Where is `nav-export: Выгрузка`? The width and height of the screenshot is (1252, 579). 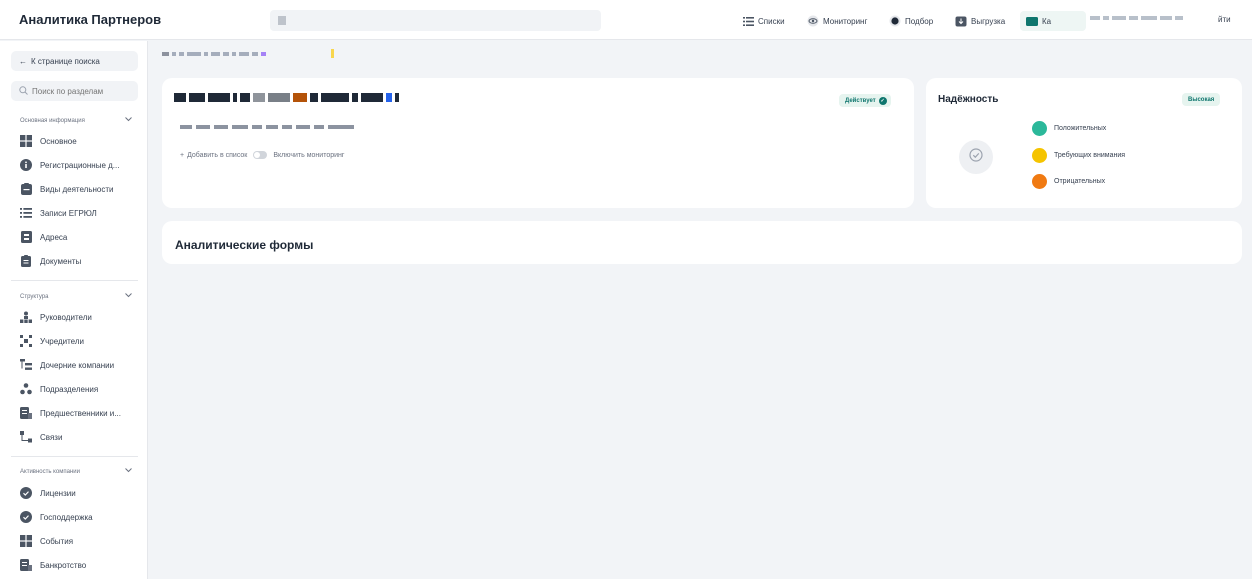
nav-export: Выгрузка is located at coordinates (980, 21).